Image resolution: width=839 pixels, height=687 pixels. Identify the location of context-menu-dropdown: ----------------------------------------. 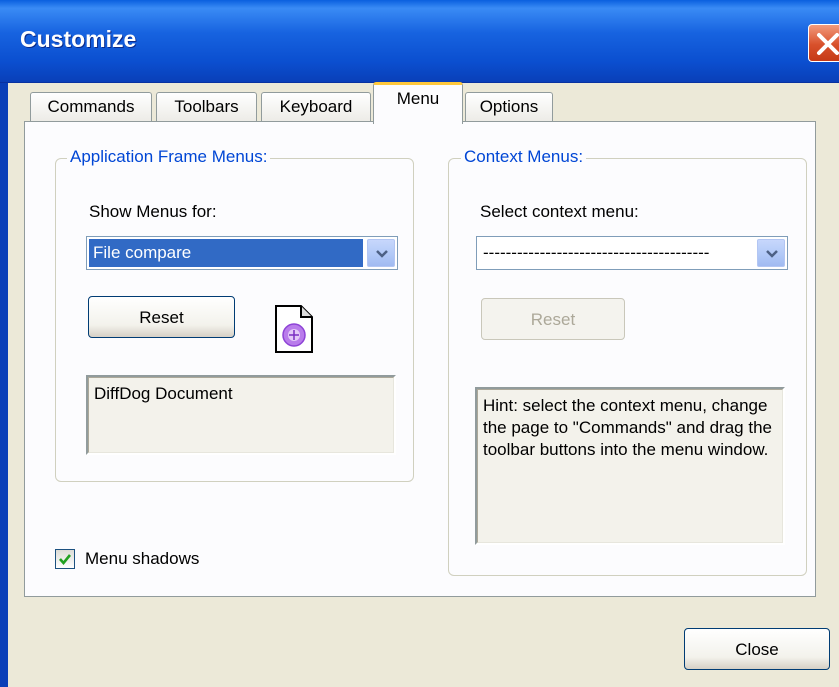
(632, 253).